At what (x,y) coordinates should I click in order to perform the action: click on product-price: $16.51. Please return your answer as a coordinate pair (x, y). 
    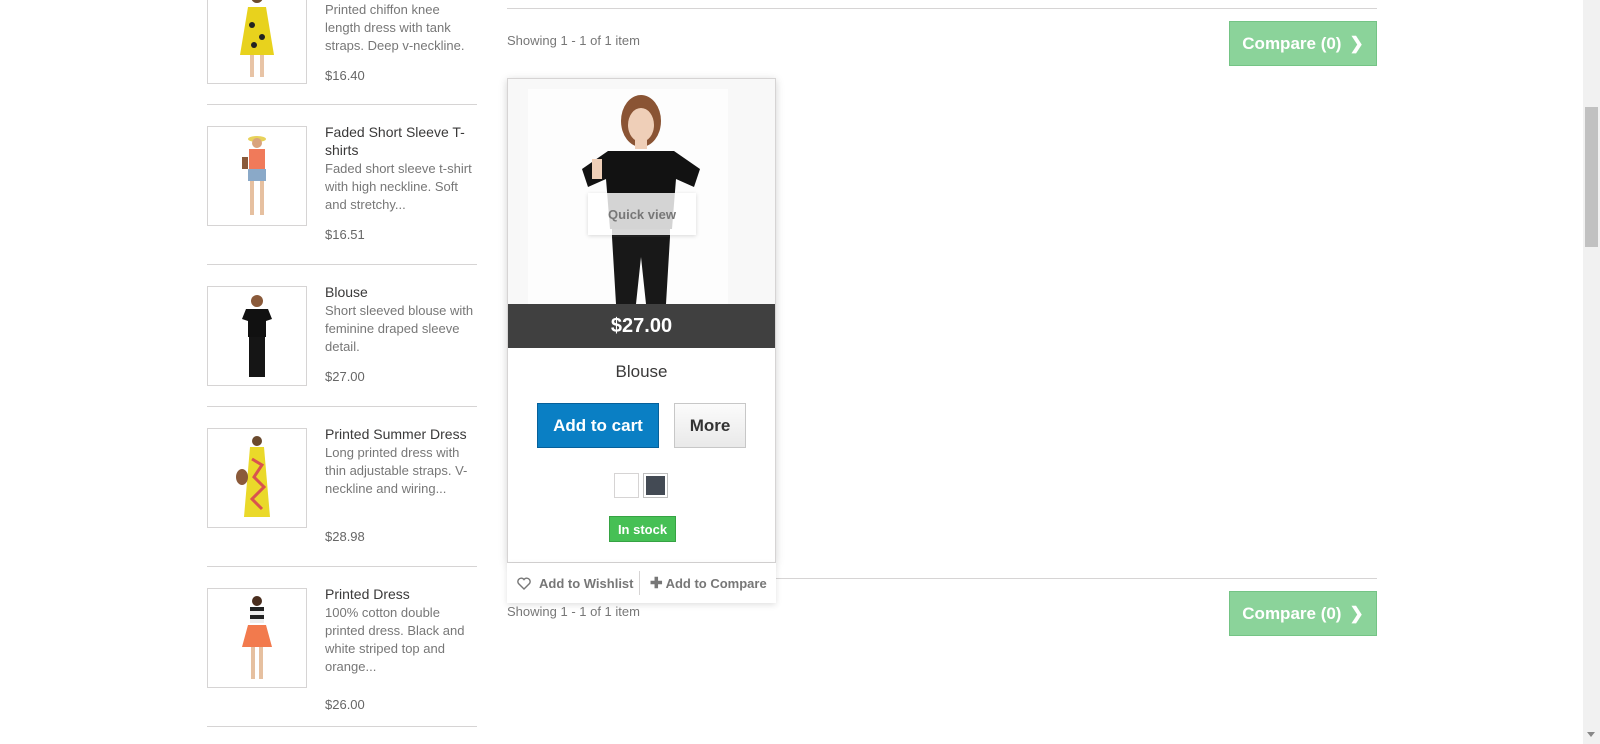
    Looking at the image, I should click on (345, 234).